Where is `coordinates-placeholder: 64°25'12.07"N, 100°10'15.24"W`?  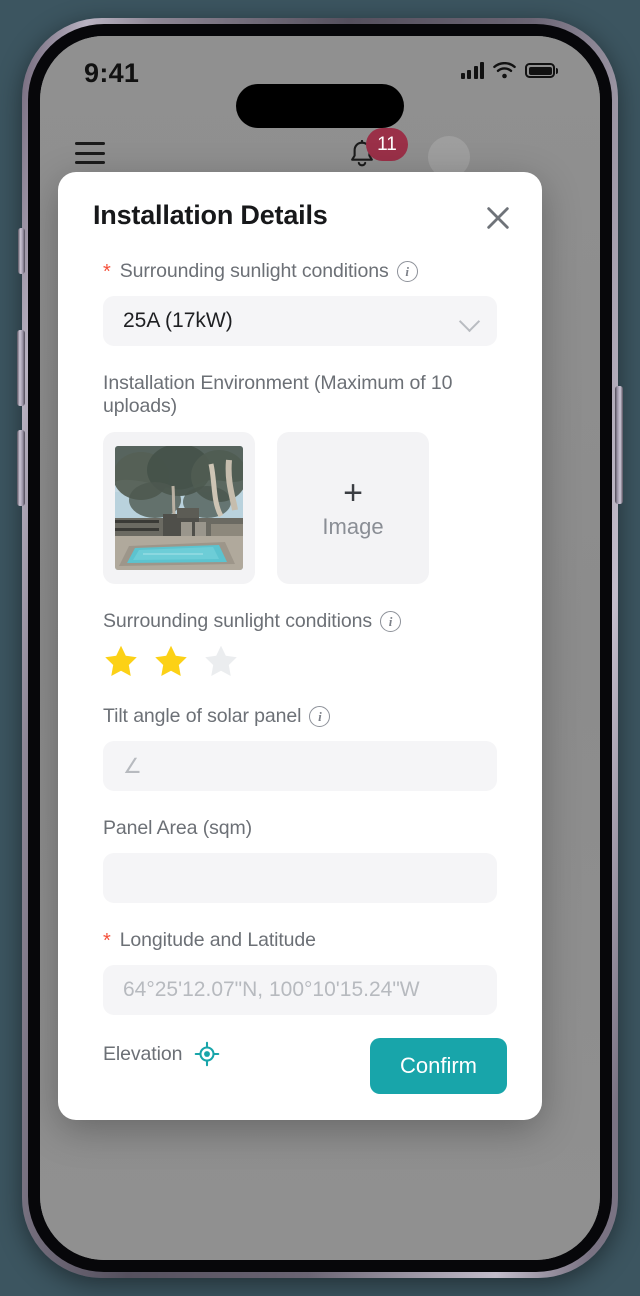 coordinates-placeholder: 64°25'12.07"N, 100°10'15.24"W is located at coordinates (271, 989).